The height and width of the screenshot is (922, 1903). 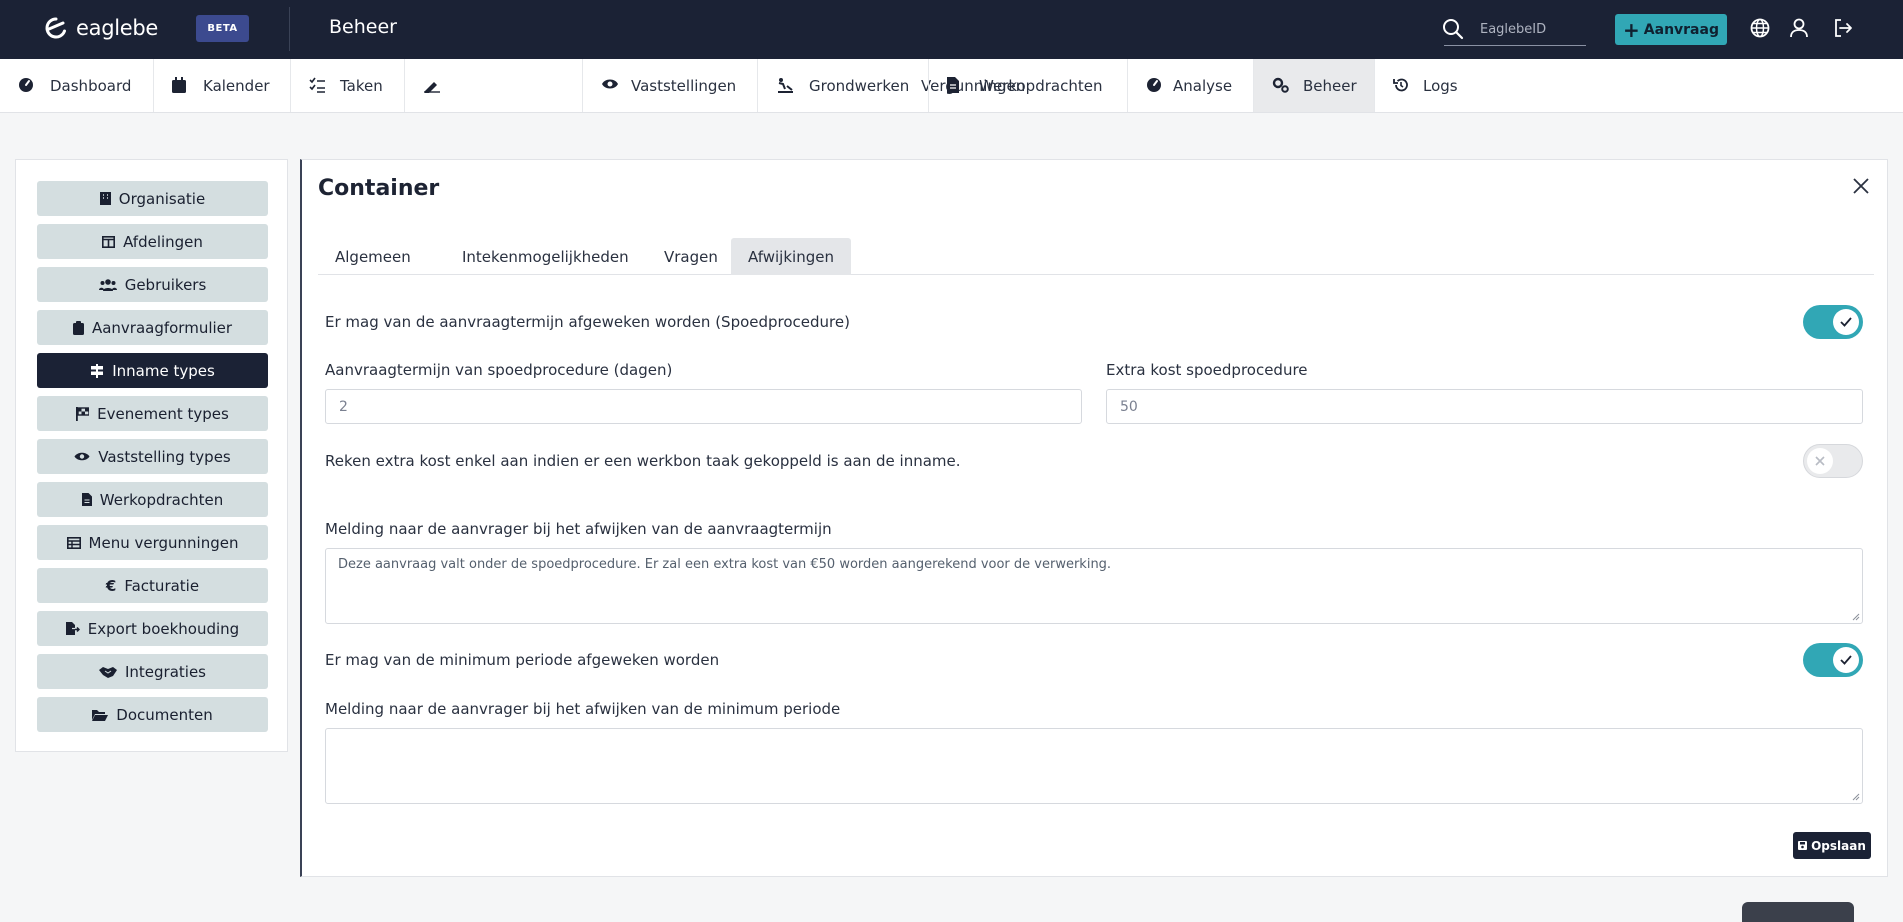 I want to click on close-icon, so click(x=1861, y=186).